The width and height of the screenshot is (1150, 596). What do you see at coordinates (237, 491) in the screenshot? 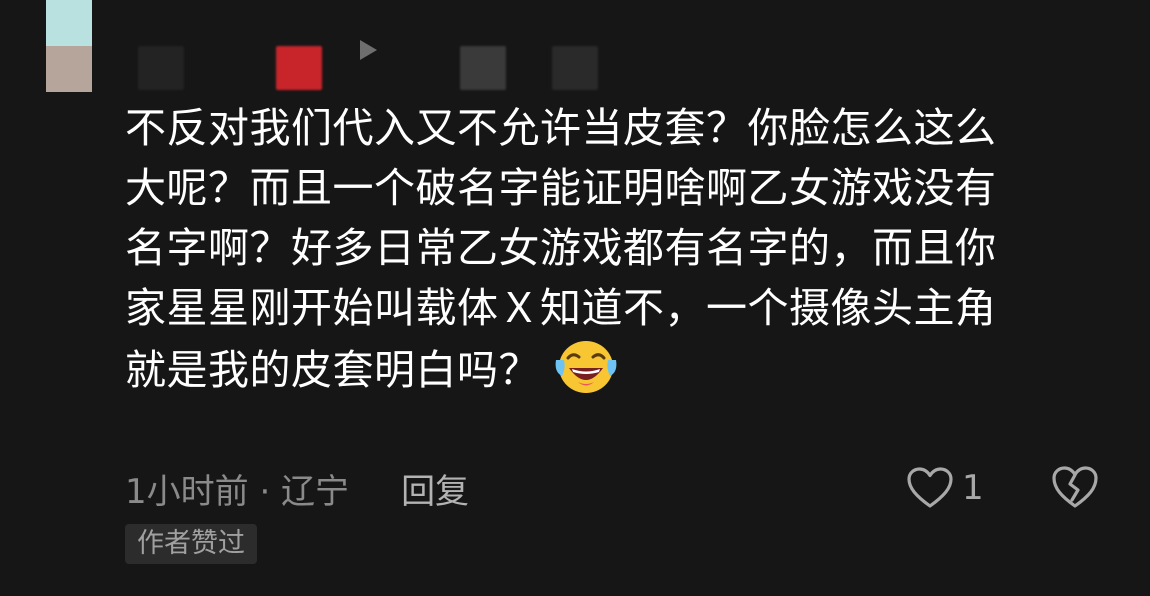
I see `timestamp-location: 1小时前 · 辽宁` at bounding box center [237, 491].